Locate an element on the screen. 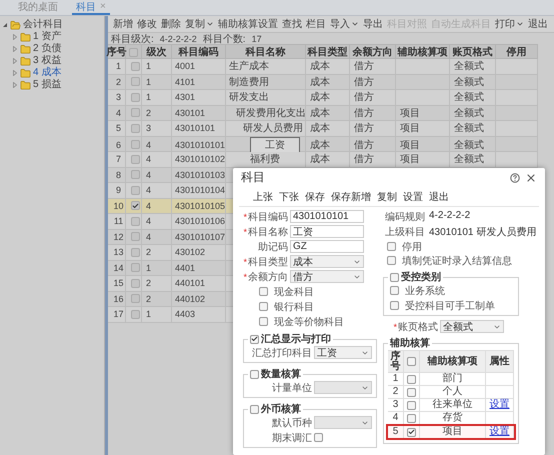 Image resolution: width=554 pixels, height=455 pixels. table-cell: 2 is located at coordinates (149, 283).